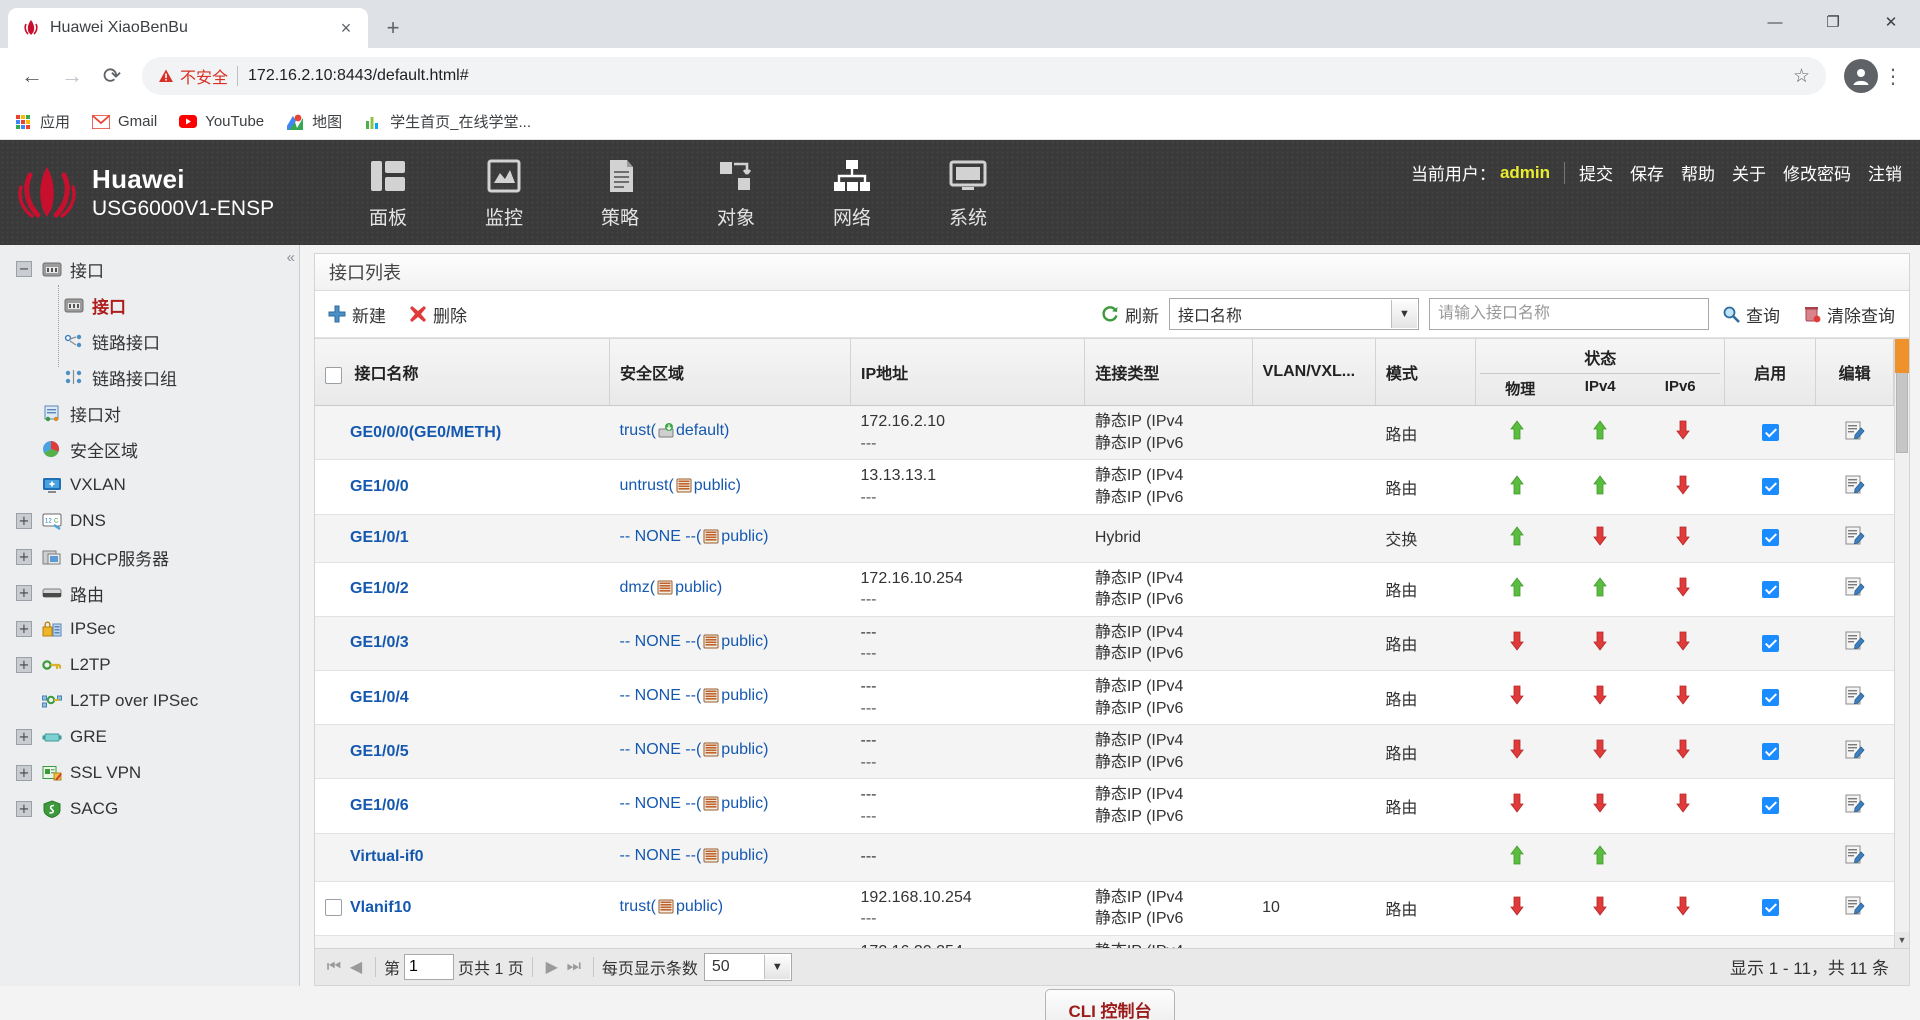 This screenshot has height=1020, width=1920. What do you see at coordinates (149, 413) in the screenshot?
I see `sidebar-item-interface-pair: 接口对` at bounding box center [149, 413].